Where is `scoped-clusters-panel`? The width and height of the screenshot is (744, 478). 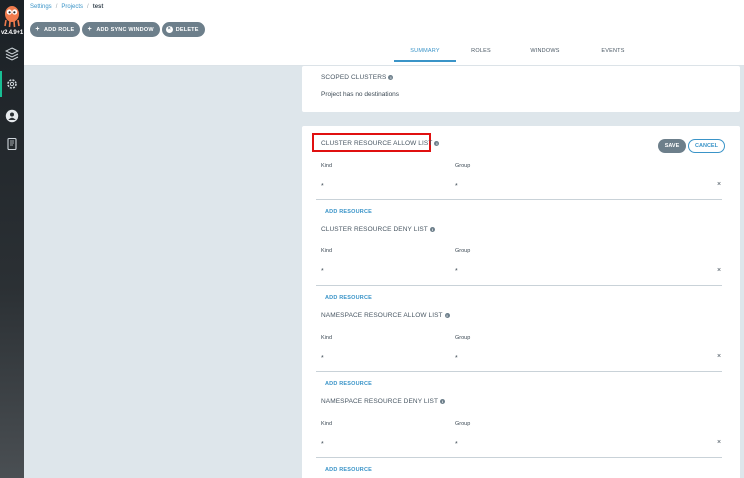
scoped-clusters-panel is located at coordinates (521, 89).